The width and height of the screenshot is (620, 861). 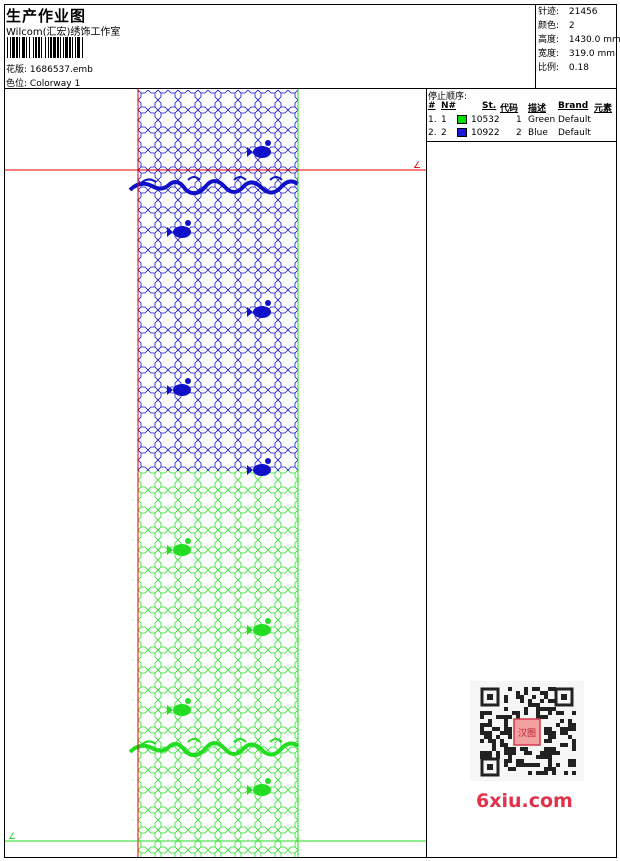 What do you see at coordinates (527, 733) in the screenshot?
I see `stamp-text: 汉图` at bounding box center [527, 733].